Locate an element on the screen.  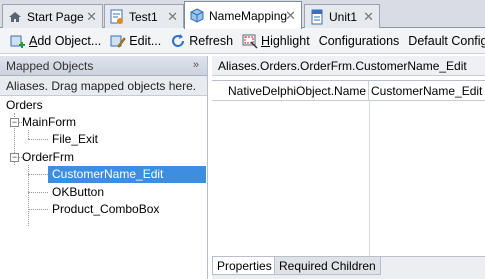
refresh-icon is located at coordinates (178, 40).